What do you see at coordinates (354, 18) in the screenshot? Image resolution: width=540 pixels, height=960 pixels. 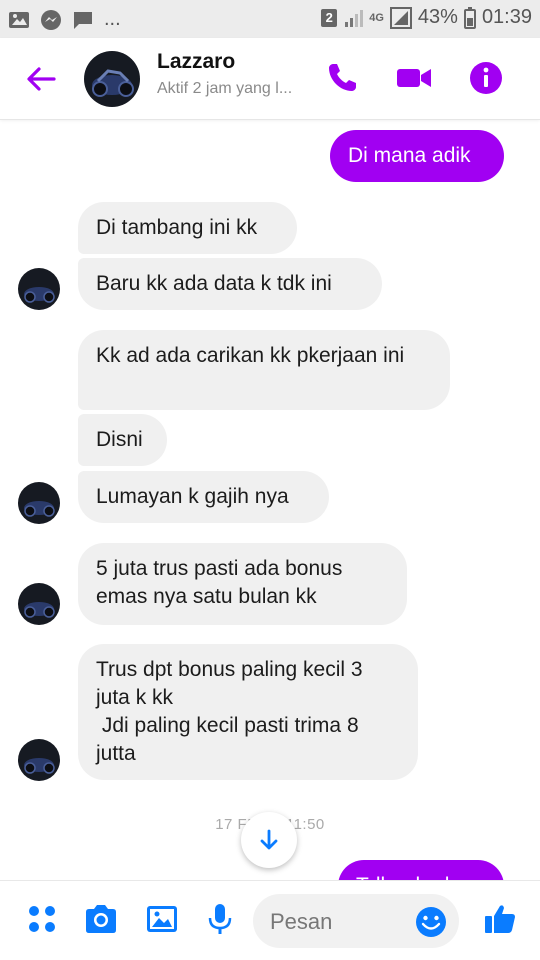 I see `signal-icon` at bounding box center [354, 18].